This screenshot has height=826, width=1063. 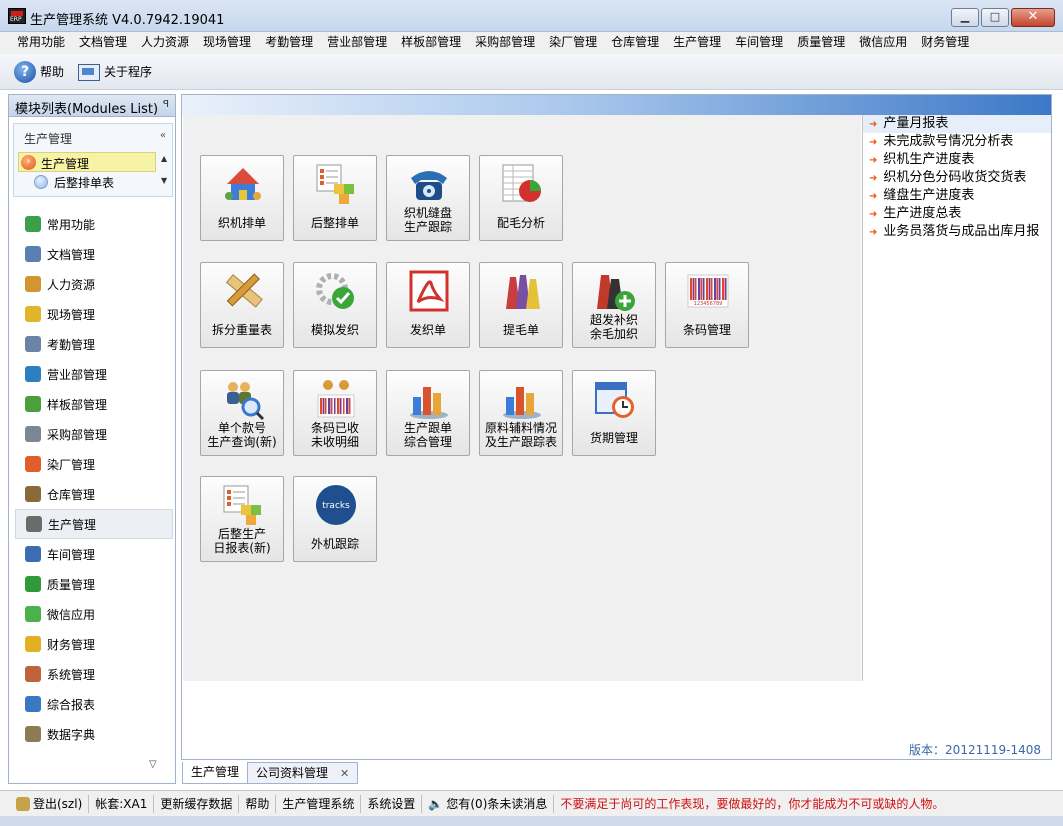 I want to click on tile-label: 条码已收 未收明细, so click(x=334, y=435).